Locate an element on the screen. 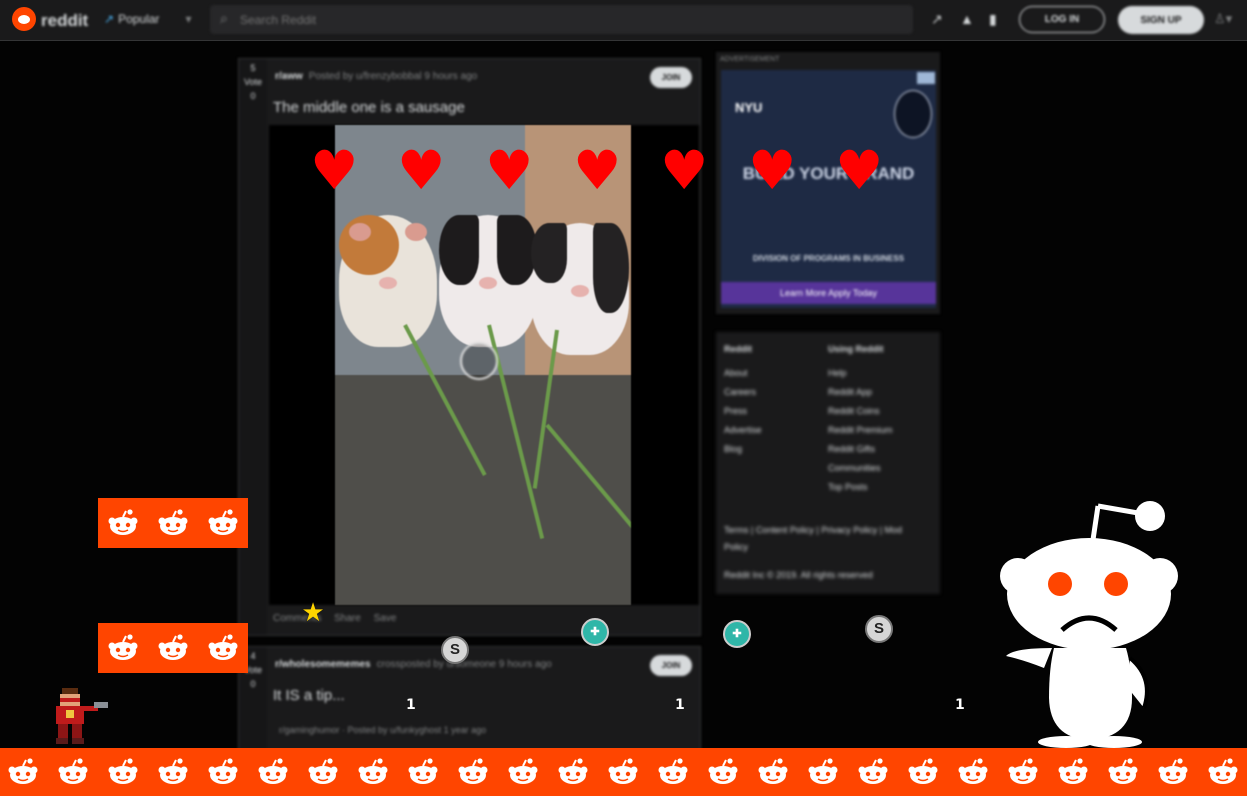 This screenshot has width=1247, height=796. trending-icon: ↗ is located at coordinates (109, 19).